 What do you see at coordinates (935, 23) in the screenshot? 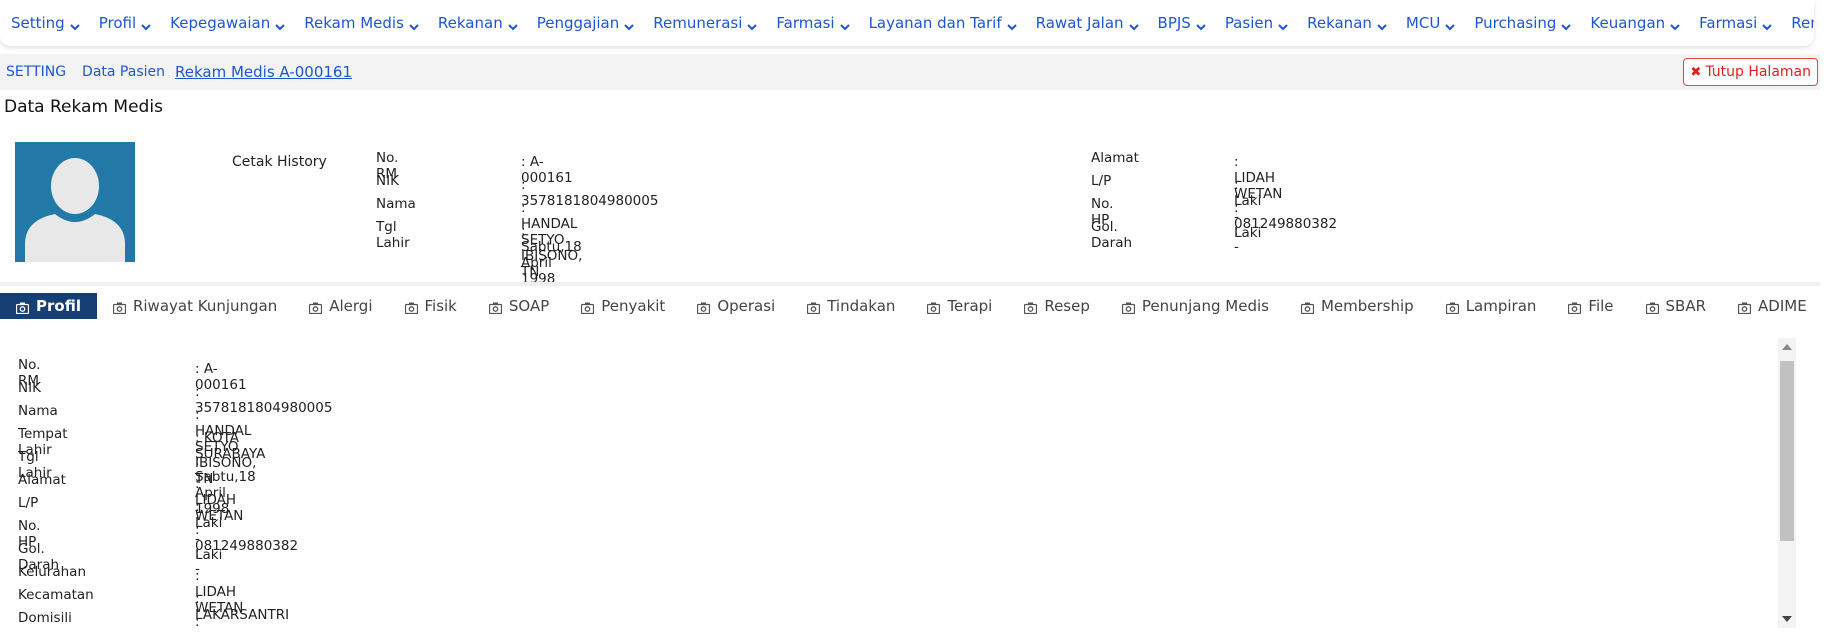
I see `nav-item-label: Layanan dan Tarif` at bounding box center [935, 23].